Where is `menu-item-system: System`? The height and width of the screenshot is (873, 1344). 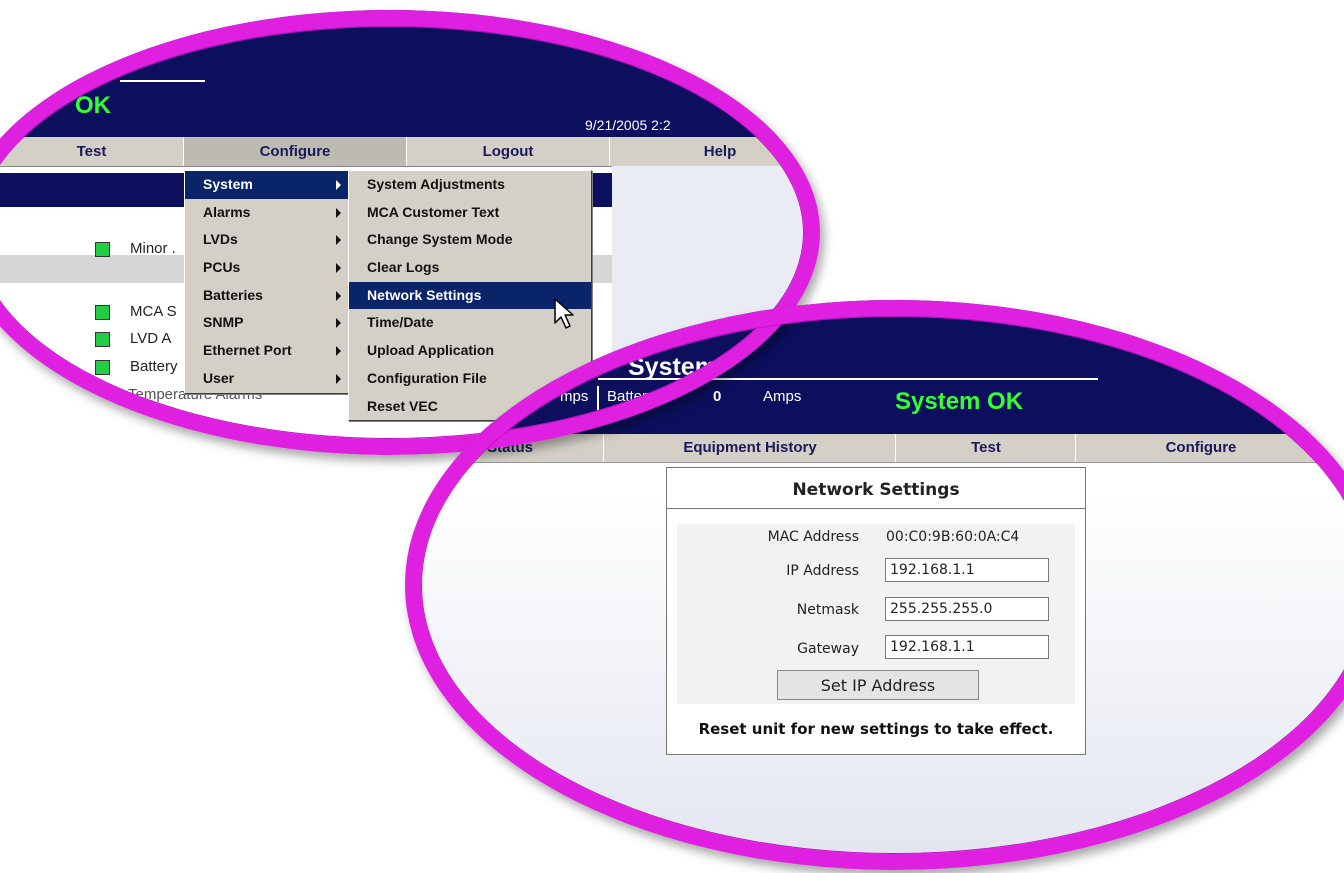
menu-item-system: System is located at coordinates (267, 185).